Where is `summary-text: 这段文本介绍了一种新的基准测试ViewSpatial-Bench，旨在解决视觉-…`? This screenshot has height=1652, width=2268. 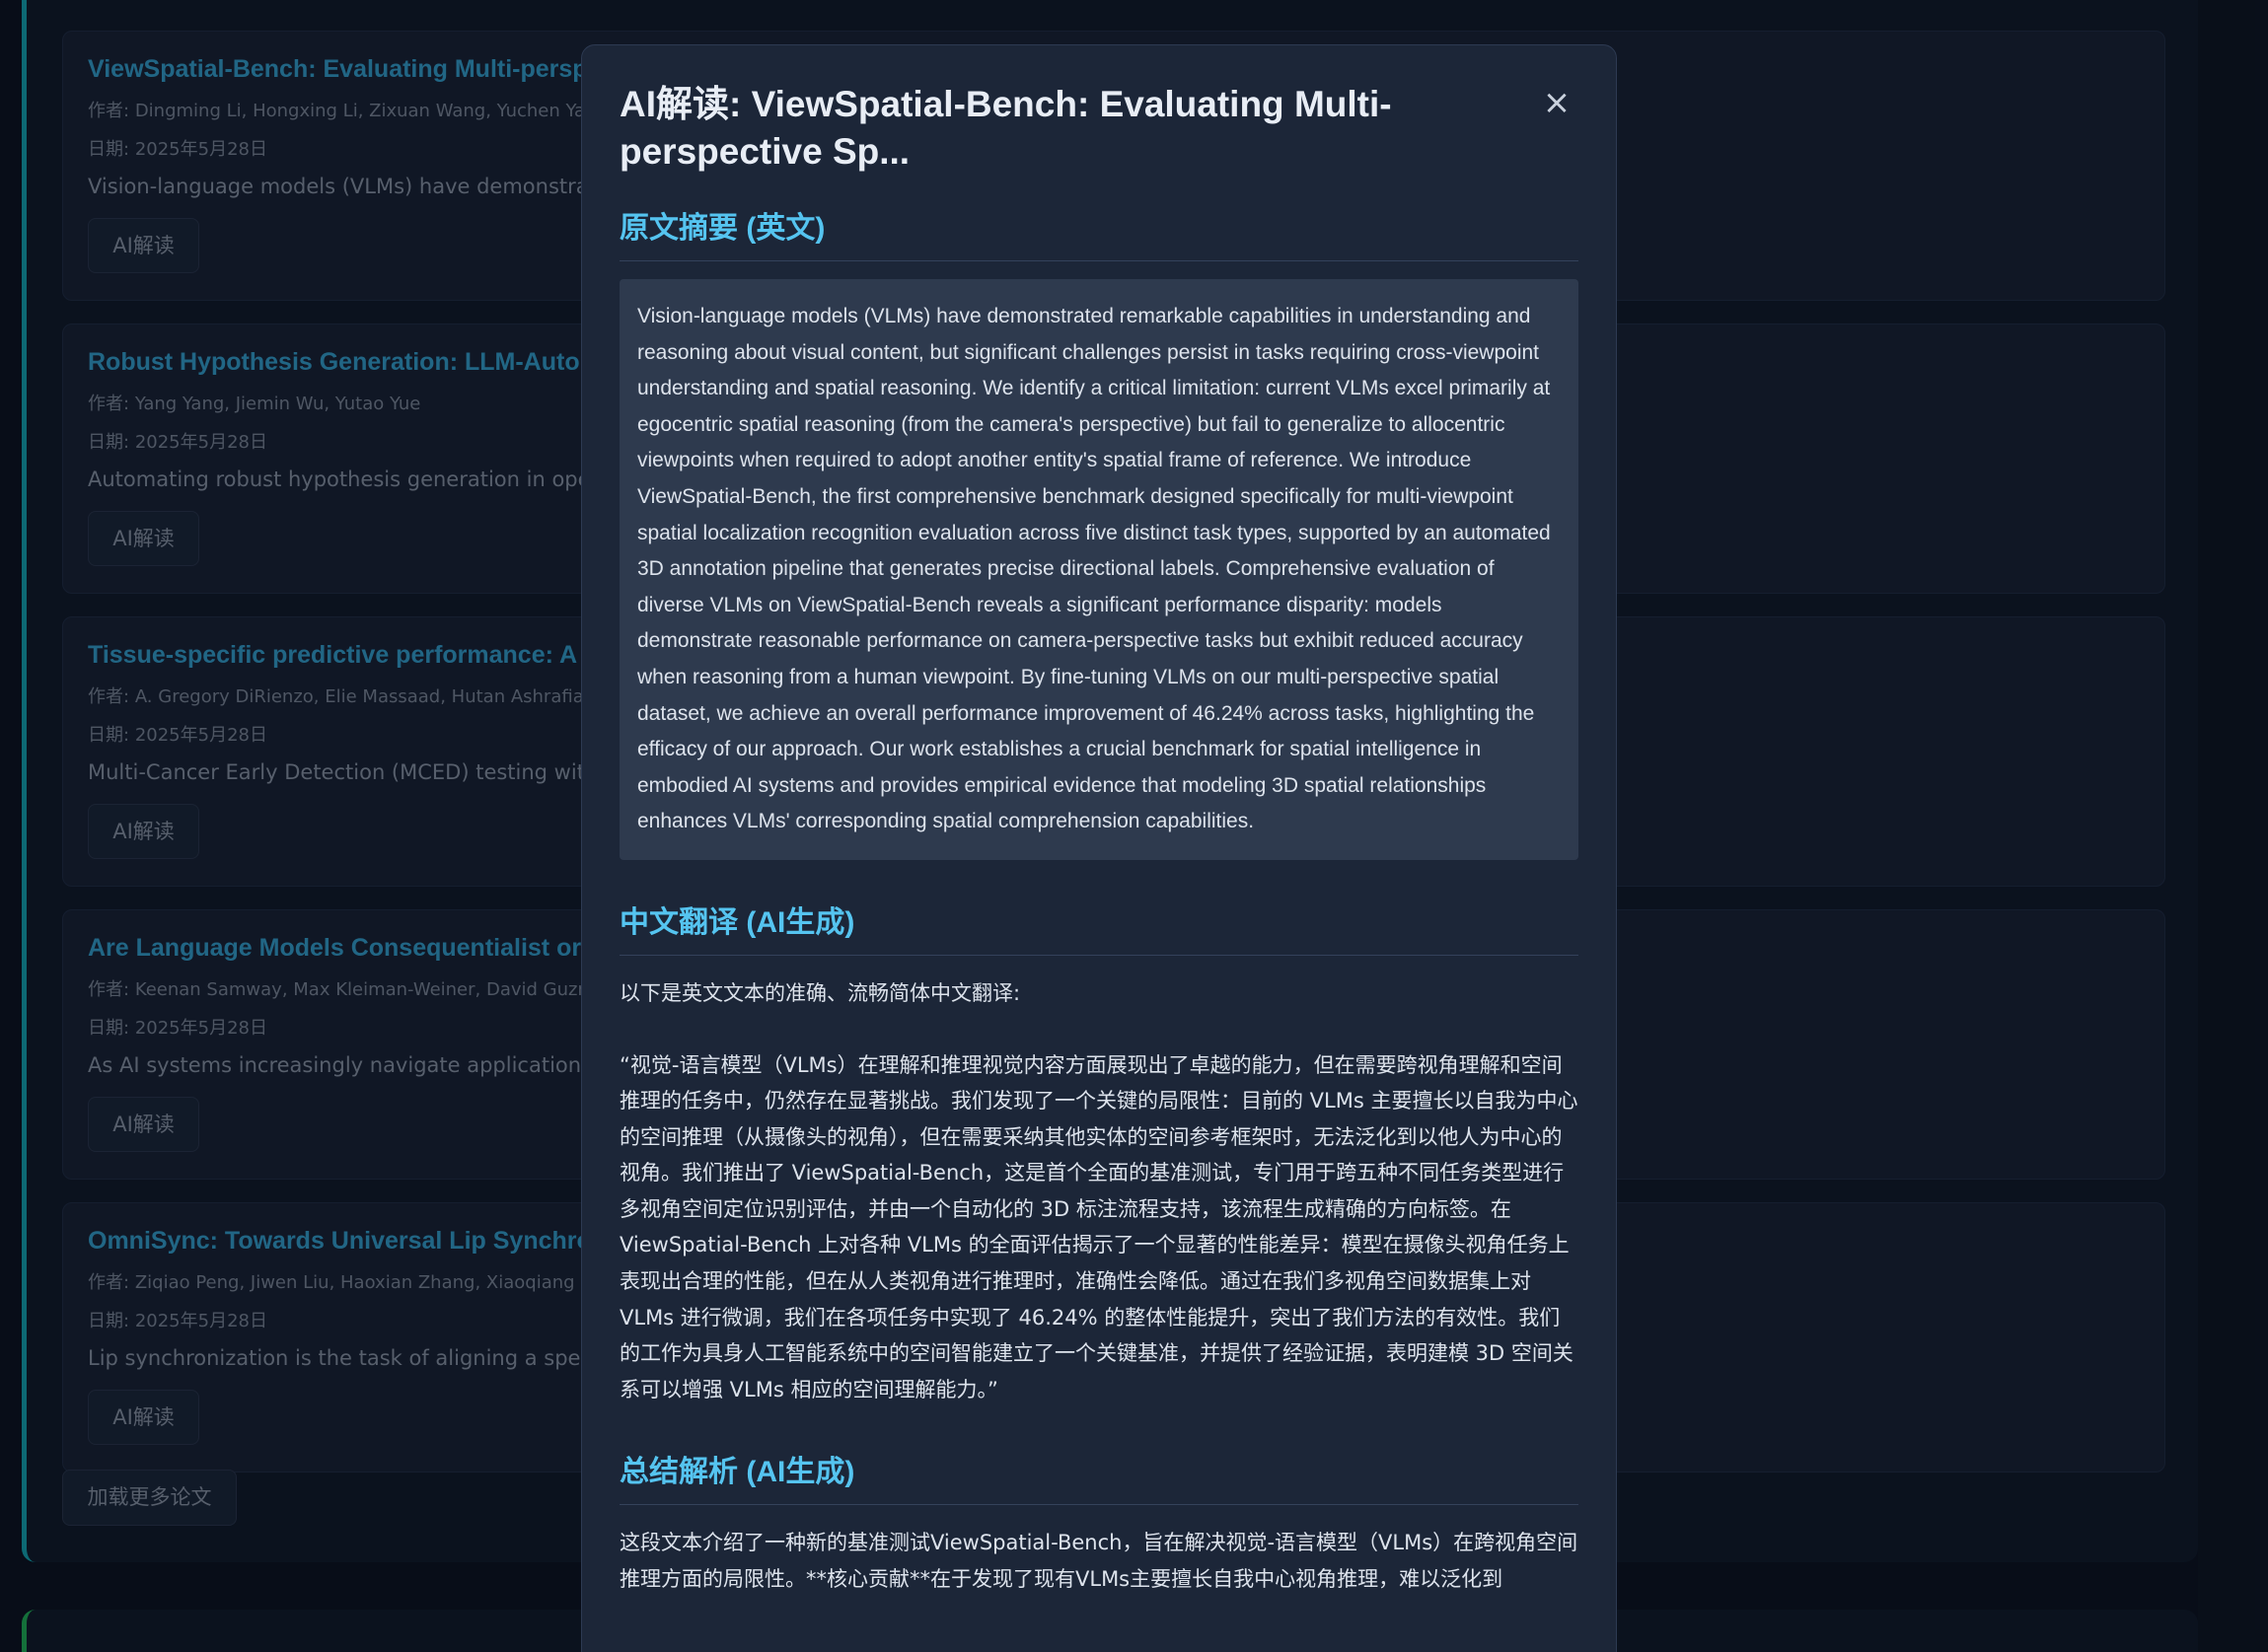
summary-text: 这段文本介绍了一种新的基准测试ViewSpatial-Bench，旨在解决视觉-… is located at coordinates (1099, 1562).